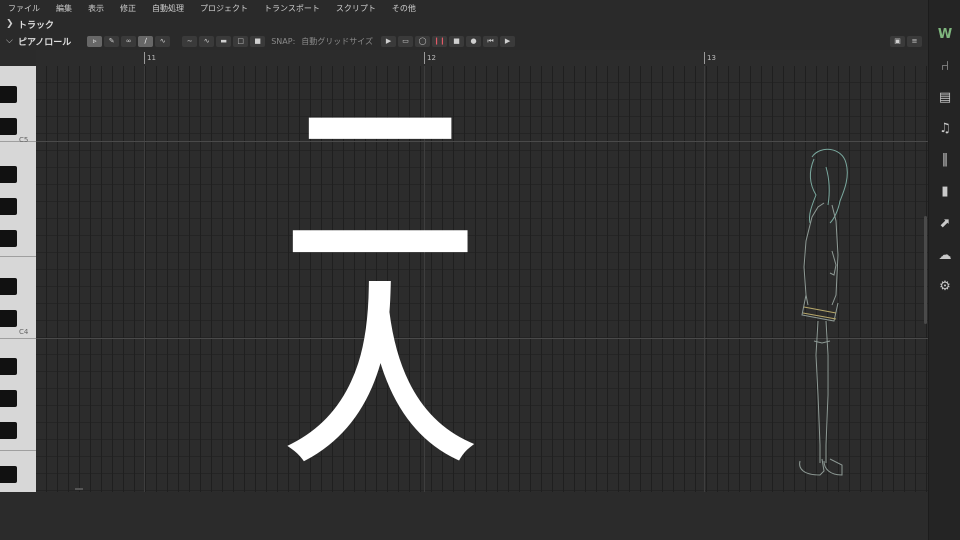 The height and width of the screenshot is (540, 960). Describe the element at coordinates (36, 25) in the screenshot. I see `track-section-label: トラック` at that location.